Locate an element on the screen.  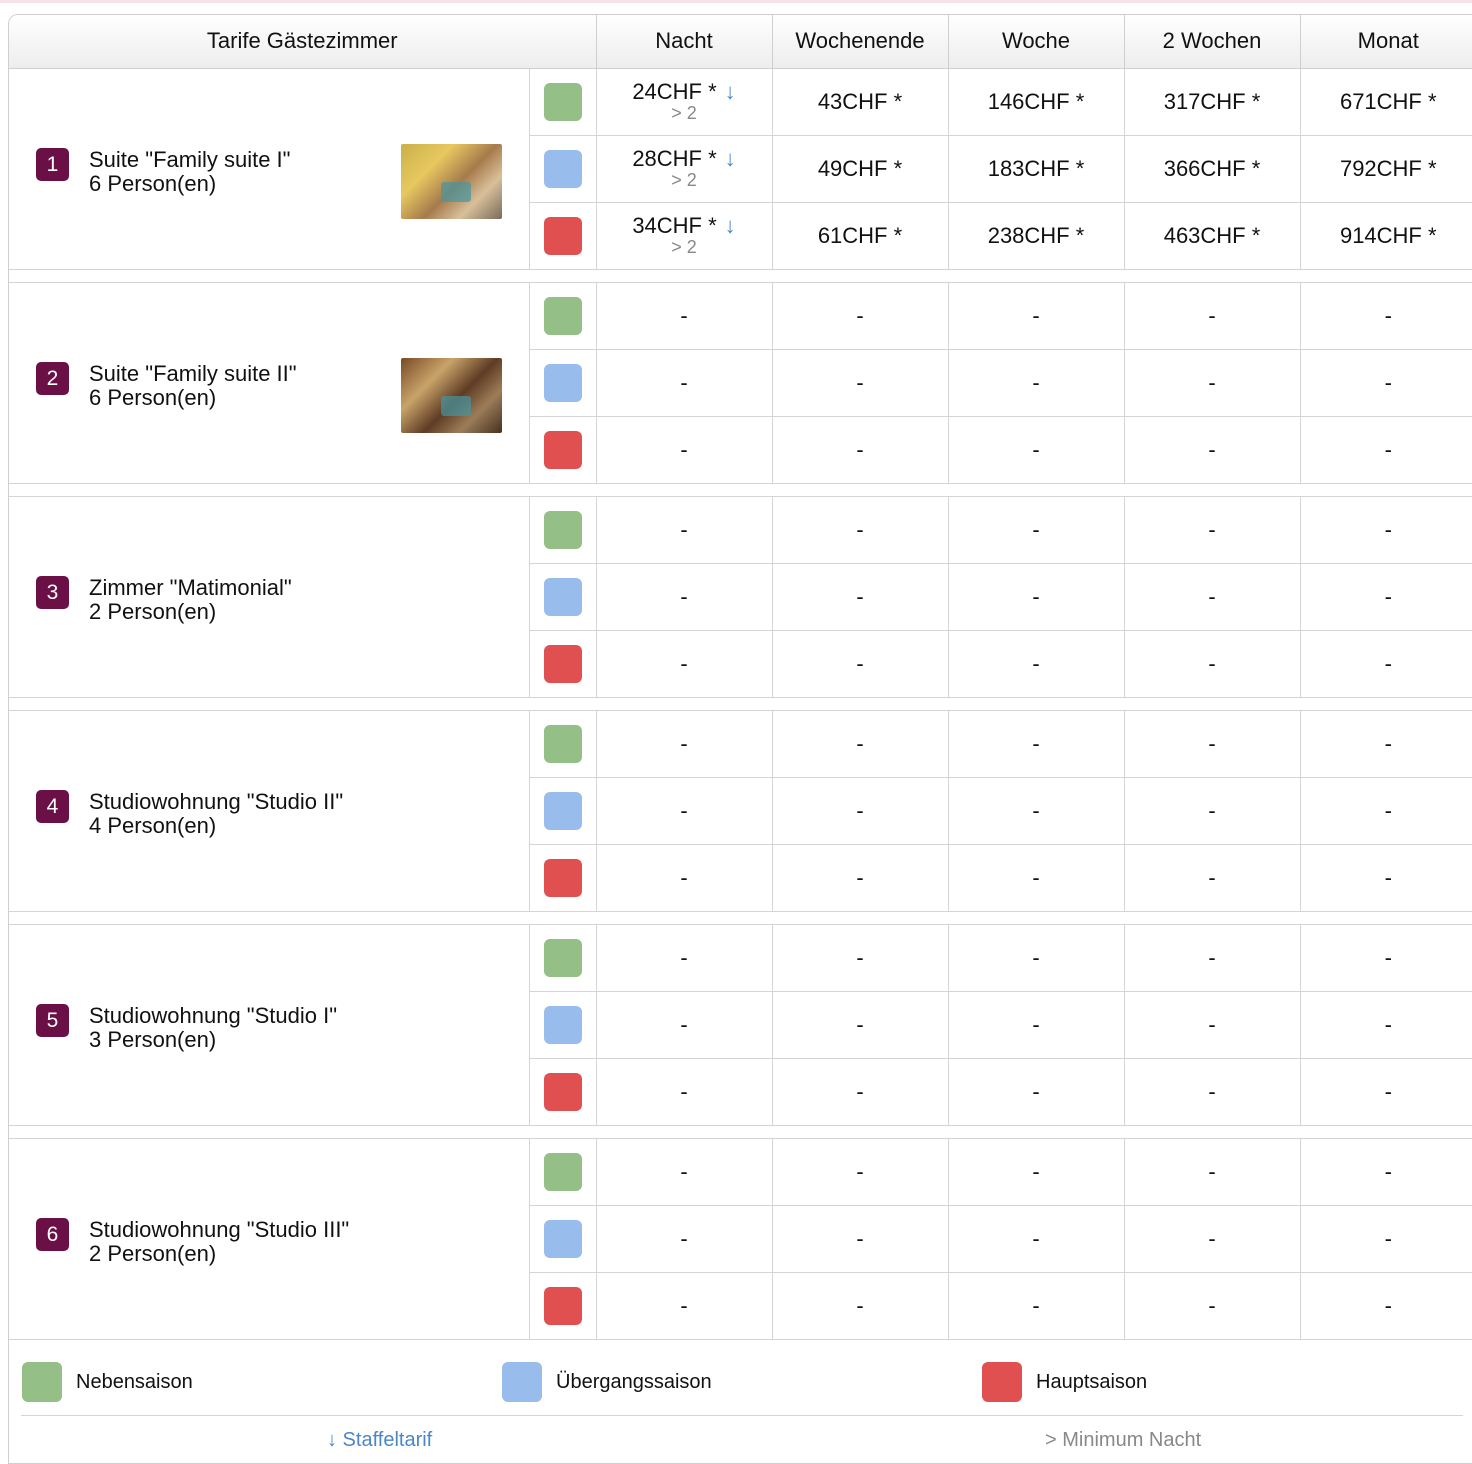
price-wochenende: 43CHF * is located at coordinates (860, 102).